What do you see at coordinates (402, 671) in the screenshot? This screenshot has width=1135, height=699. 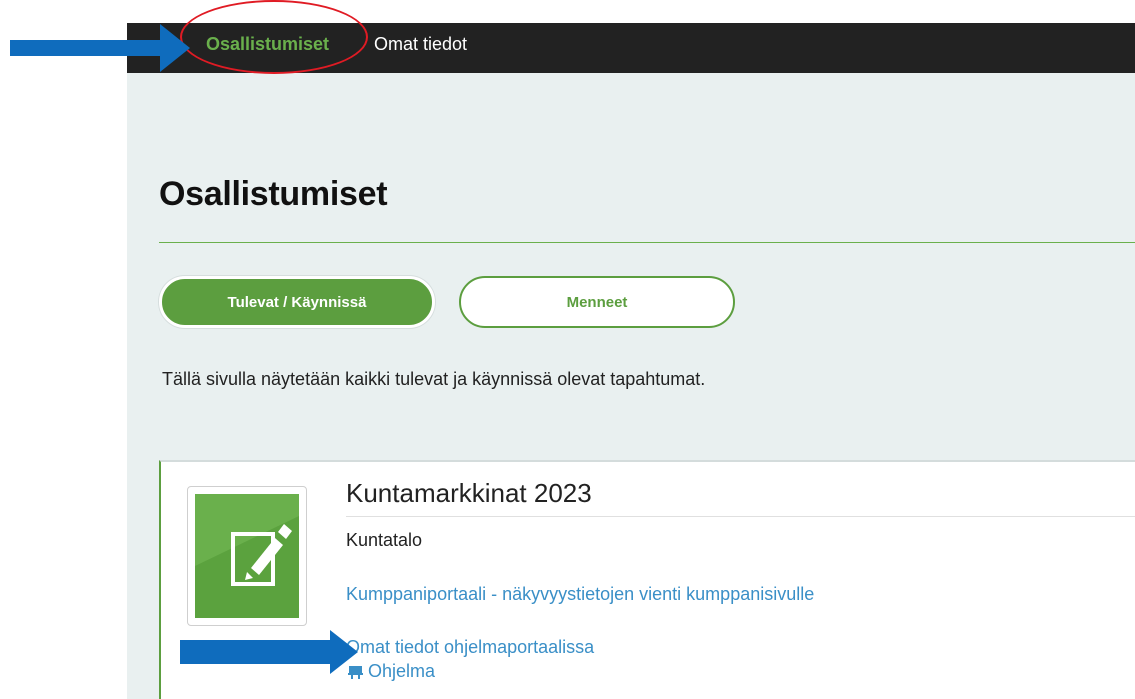 I see `program-link-label: Ohjelma` at bounding box center [402, 671].